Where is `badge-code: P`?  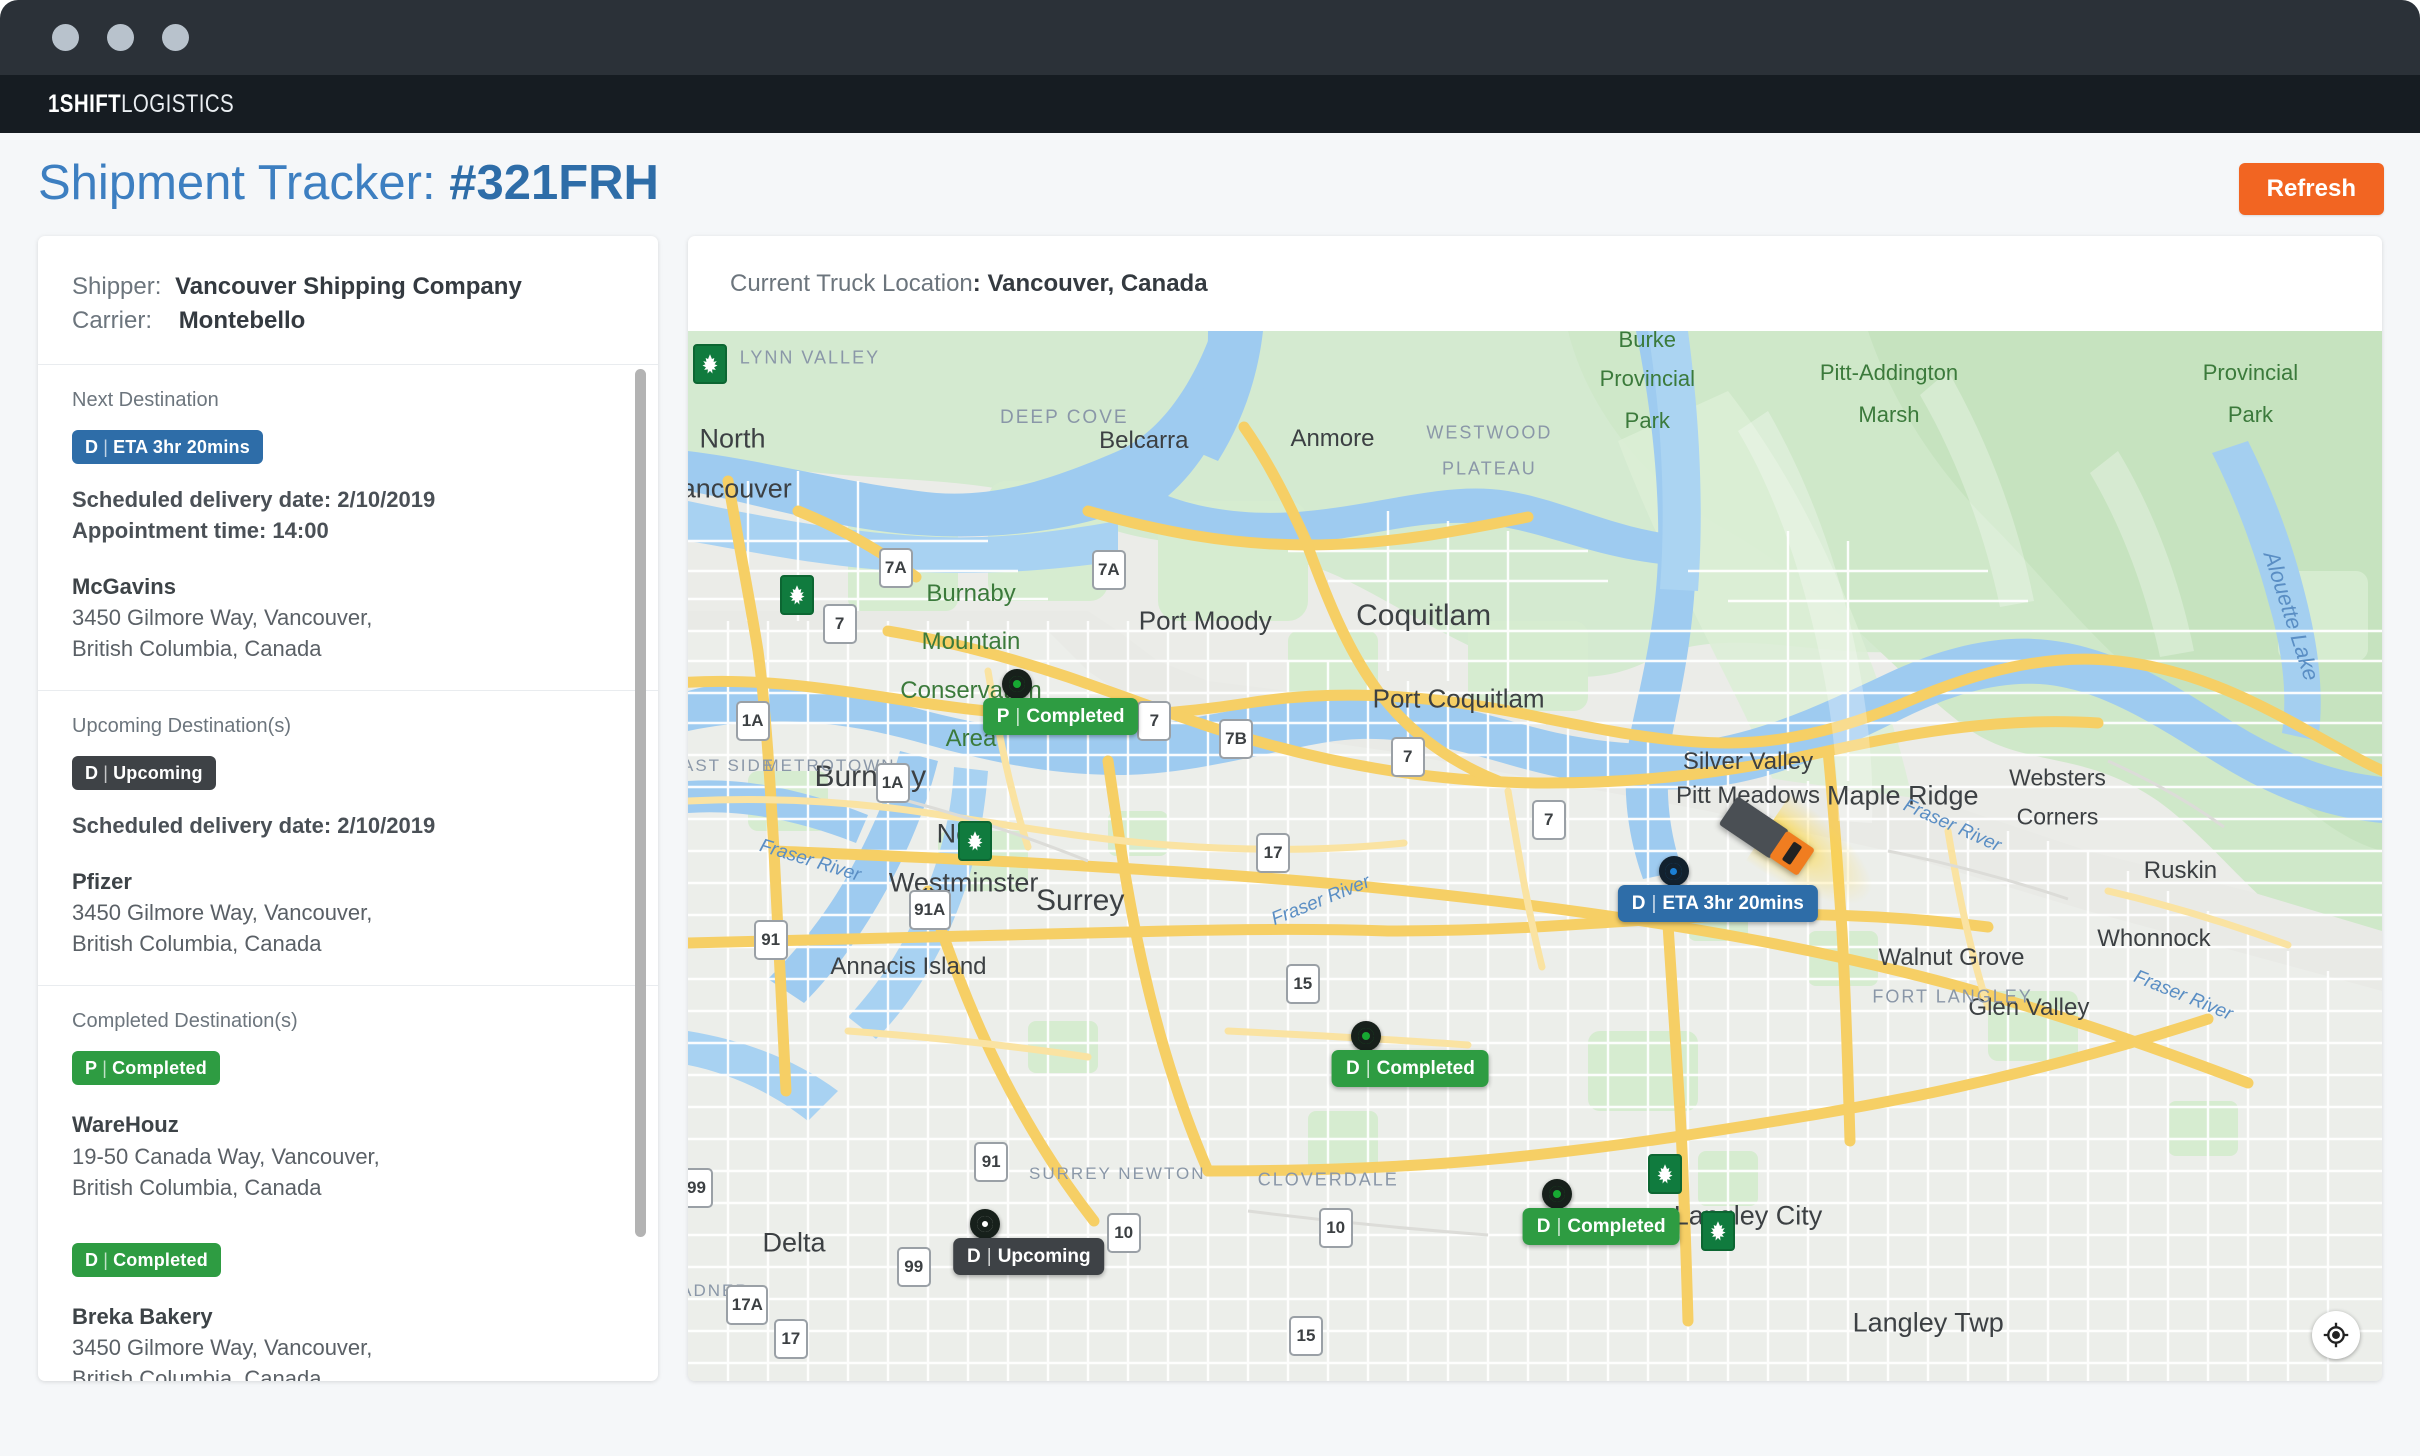 badge-code: P is located at coordinates (91, 1068).